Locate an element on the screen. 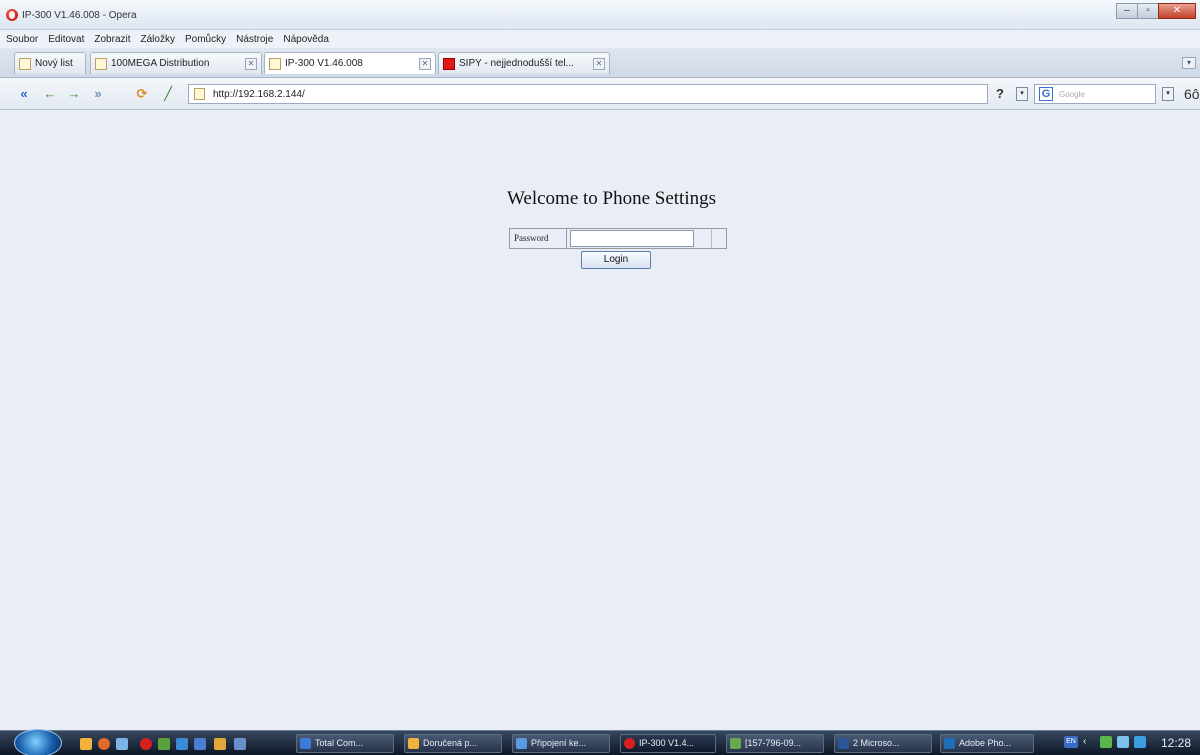 The image size is (1200, 755). window-title: IP-300 V1.46.008 - Opera is located at coordinates (79, 15).